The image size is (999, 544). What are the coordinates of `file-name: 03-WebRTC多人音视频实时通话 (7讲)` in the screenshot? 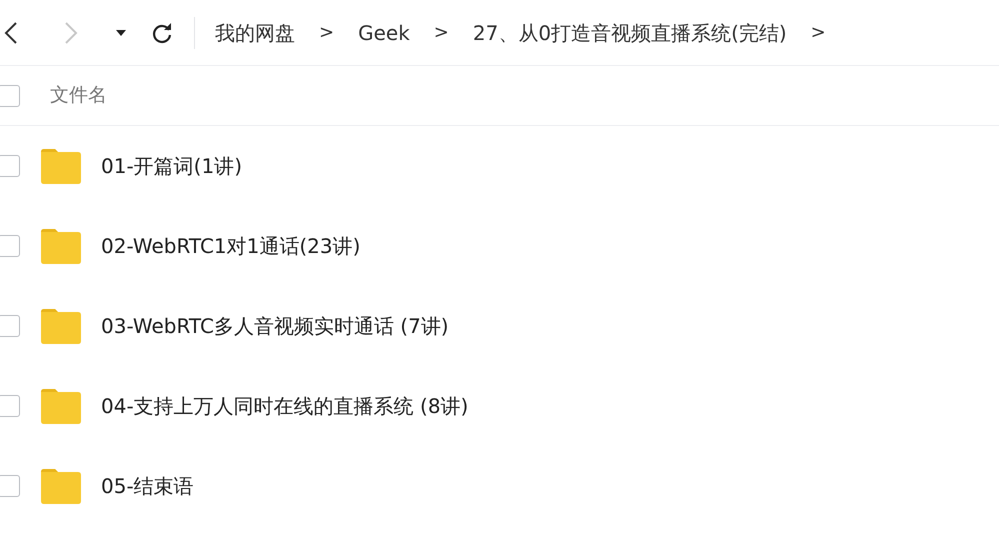 It's located at (275, 326).